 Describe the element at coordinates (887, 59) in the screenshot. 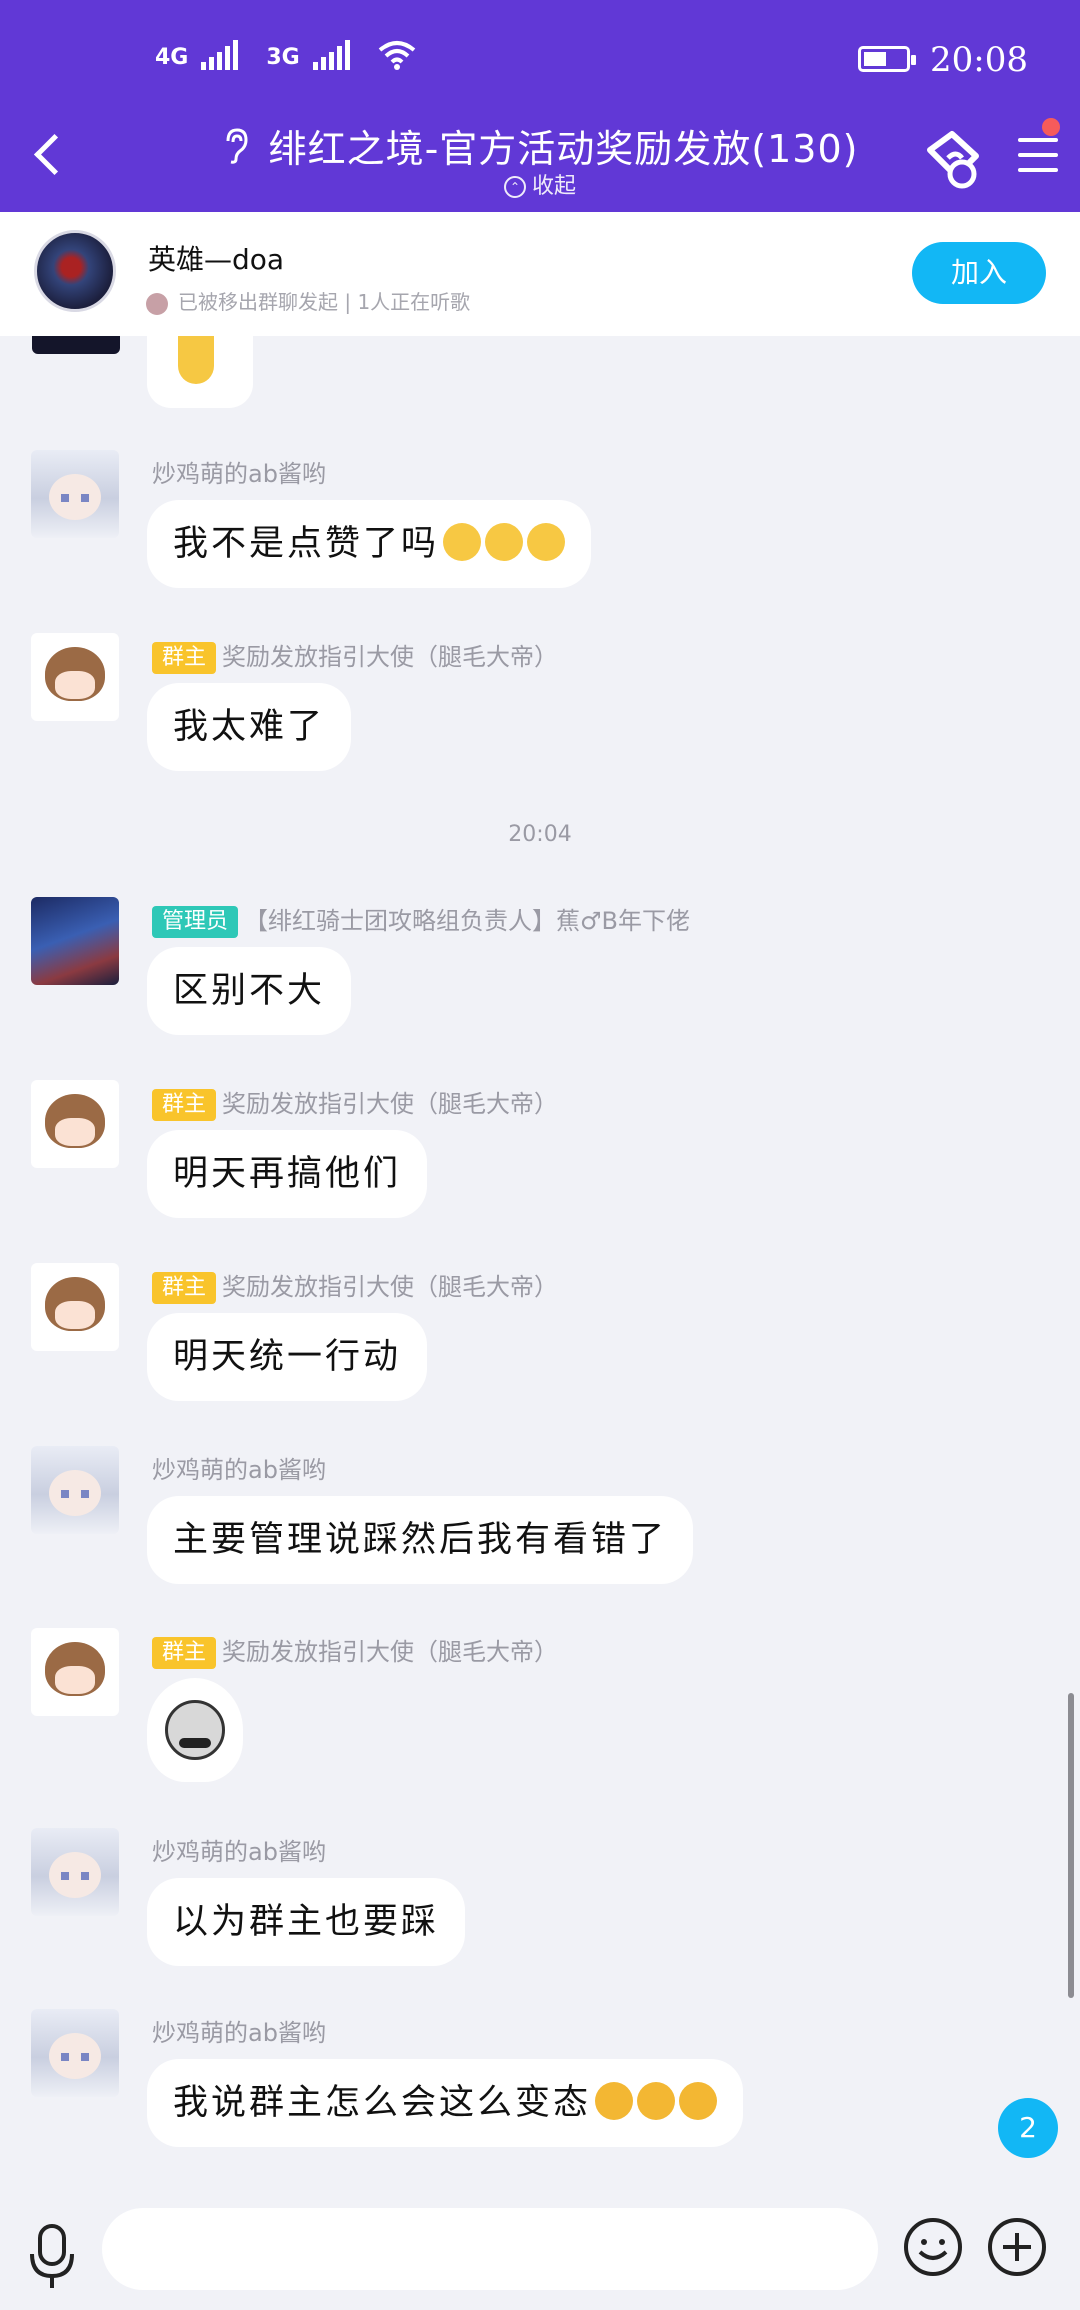

I see `battery-icon` at that location.